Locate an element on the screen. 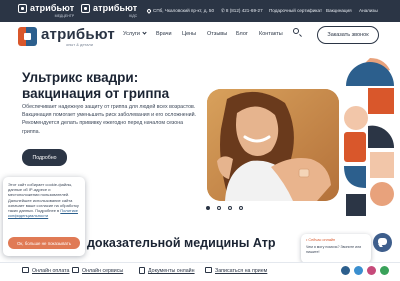  analyses-link: Анализы is located at coordinates (368, 10).